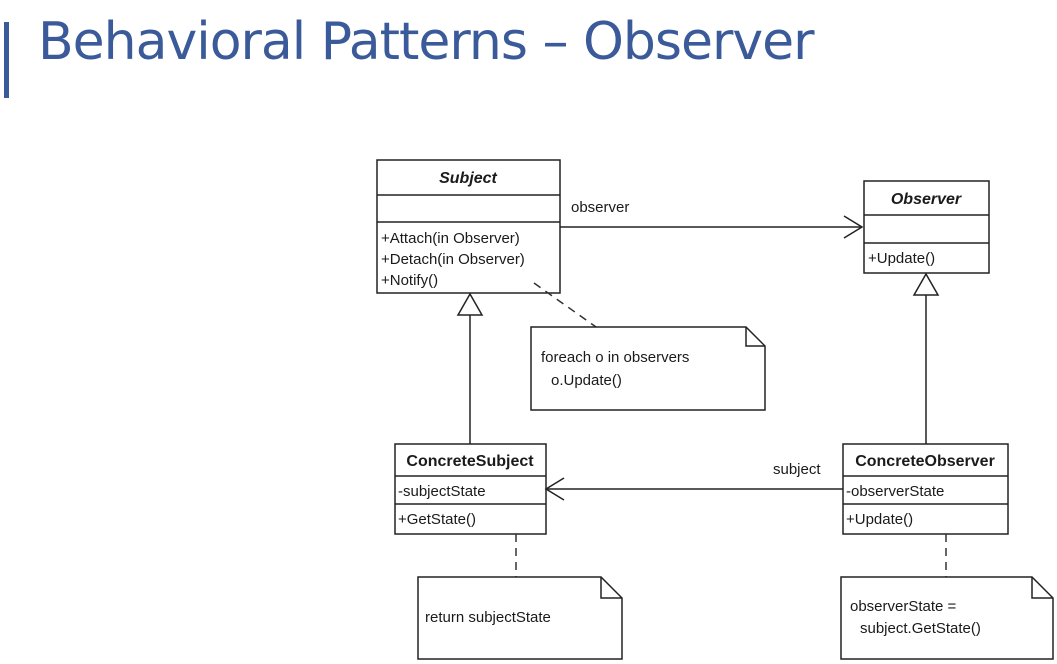 Image resolution: width=1057 pixels, height=664 pixels. What do you see at coordinates (470, 461) in the screenshot?
I see `class-concrete-subject-name: ConcreteSubject` at bounding box center [470, 461].